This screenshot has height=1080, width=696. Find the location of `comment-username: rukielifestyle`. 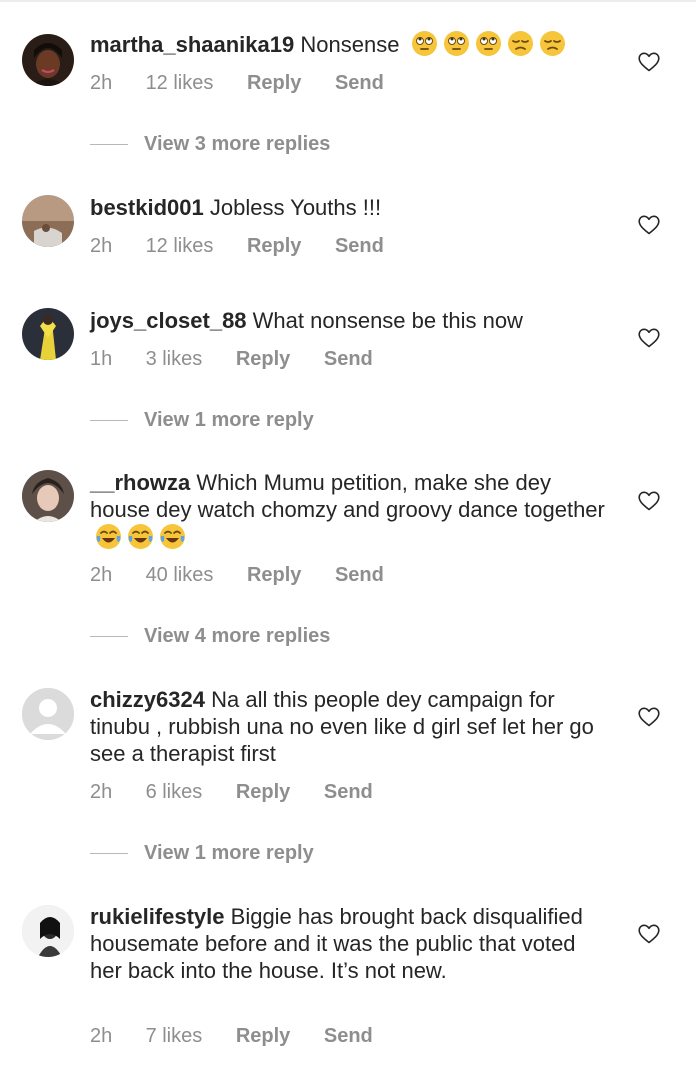

comment-username: rukielifestyle is located at coordinates (157, 916).